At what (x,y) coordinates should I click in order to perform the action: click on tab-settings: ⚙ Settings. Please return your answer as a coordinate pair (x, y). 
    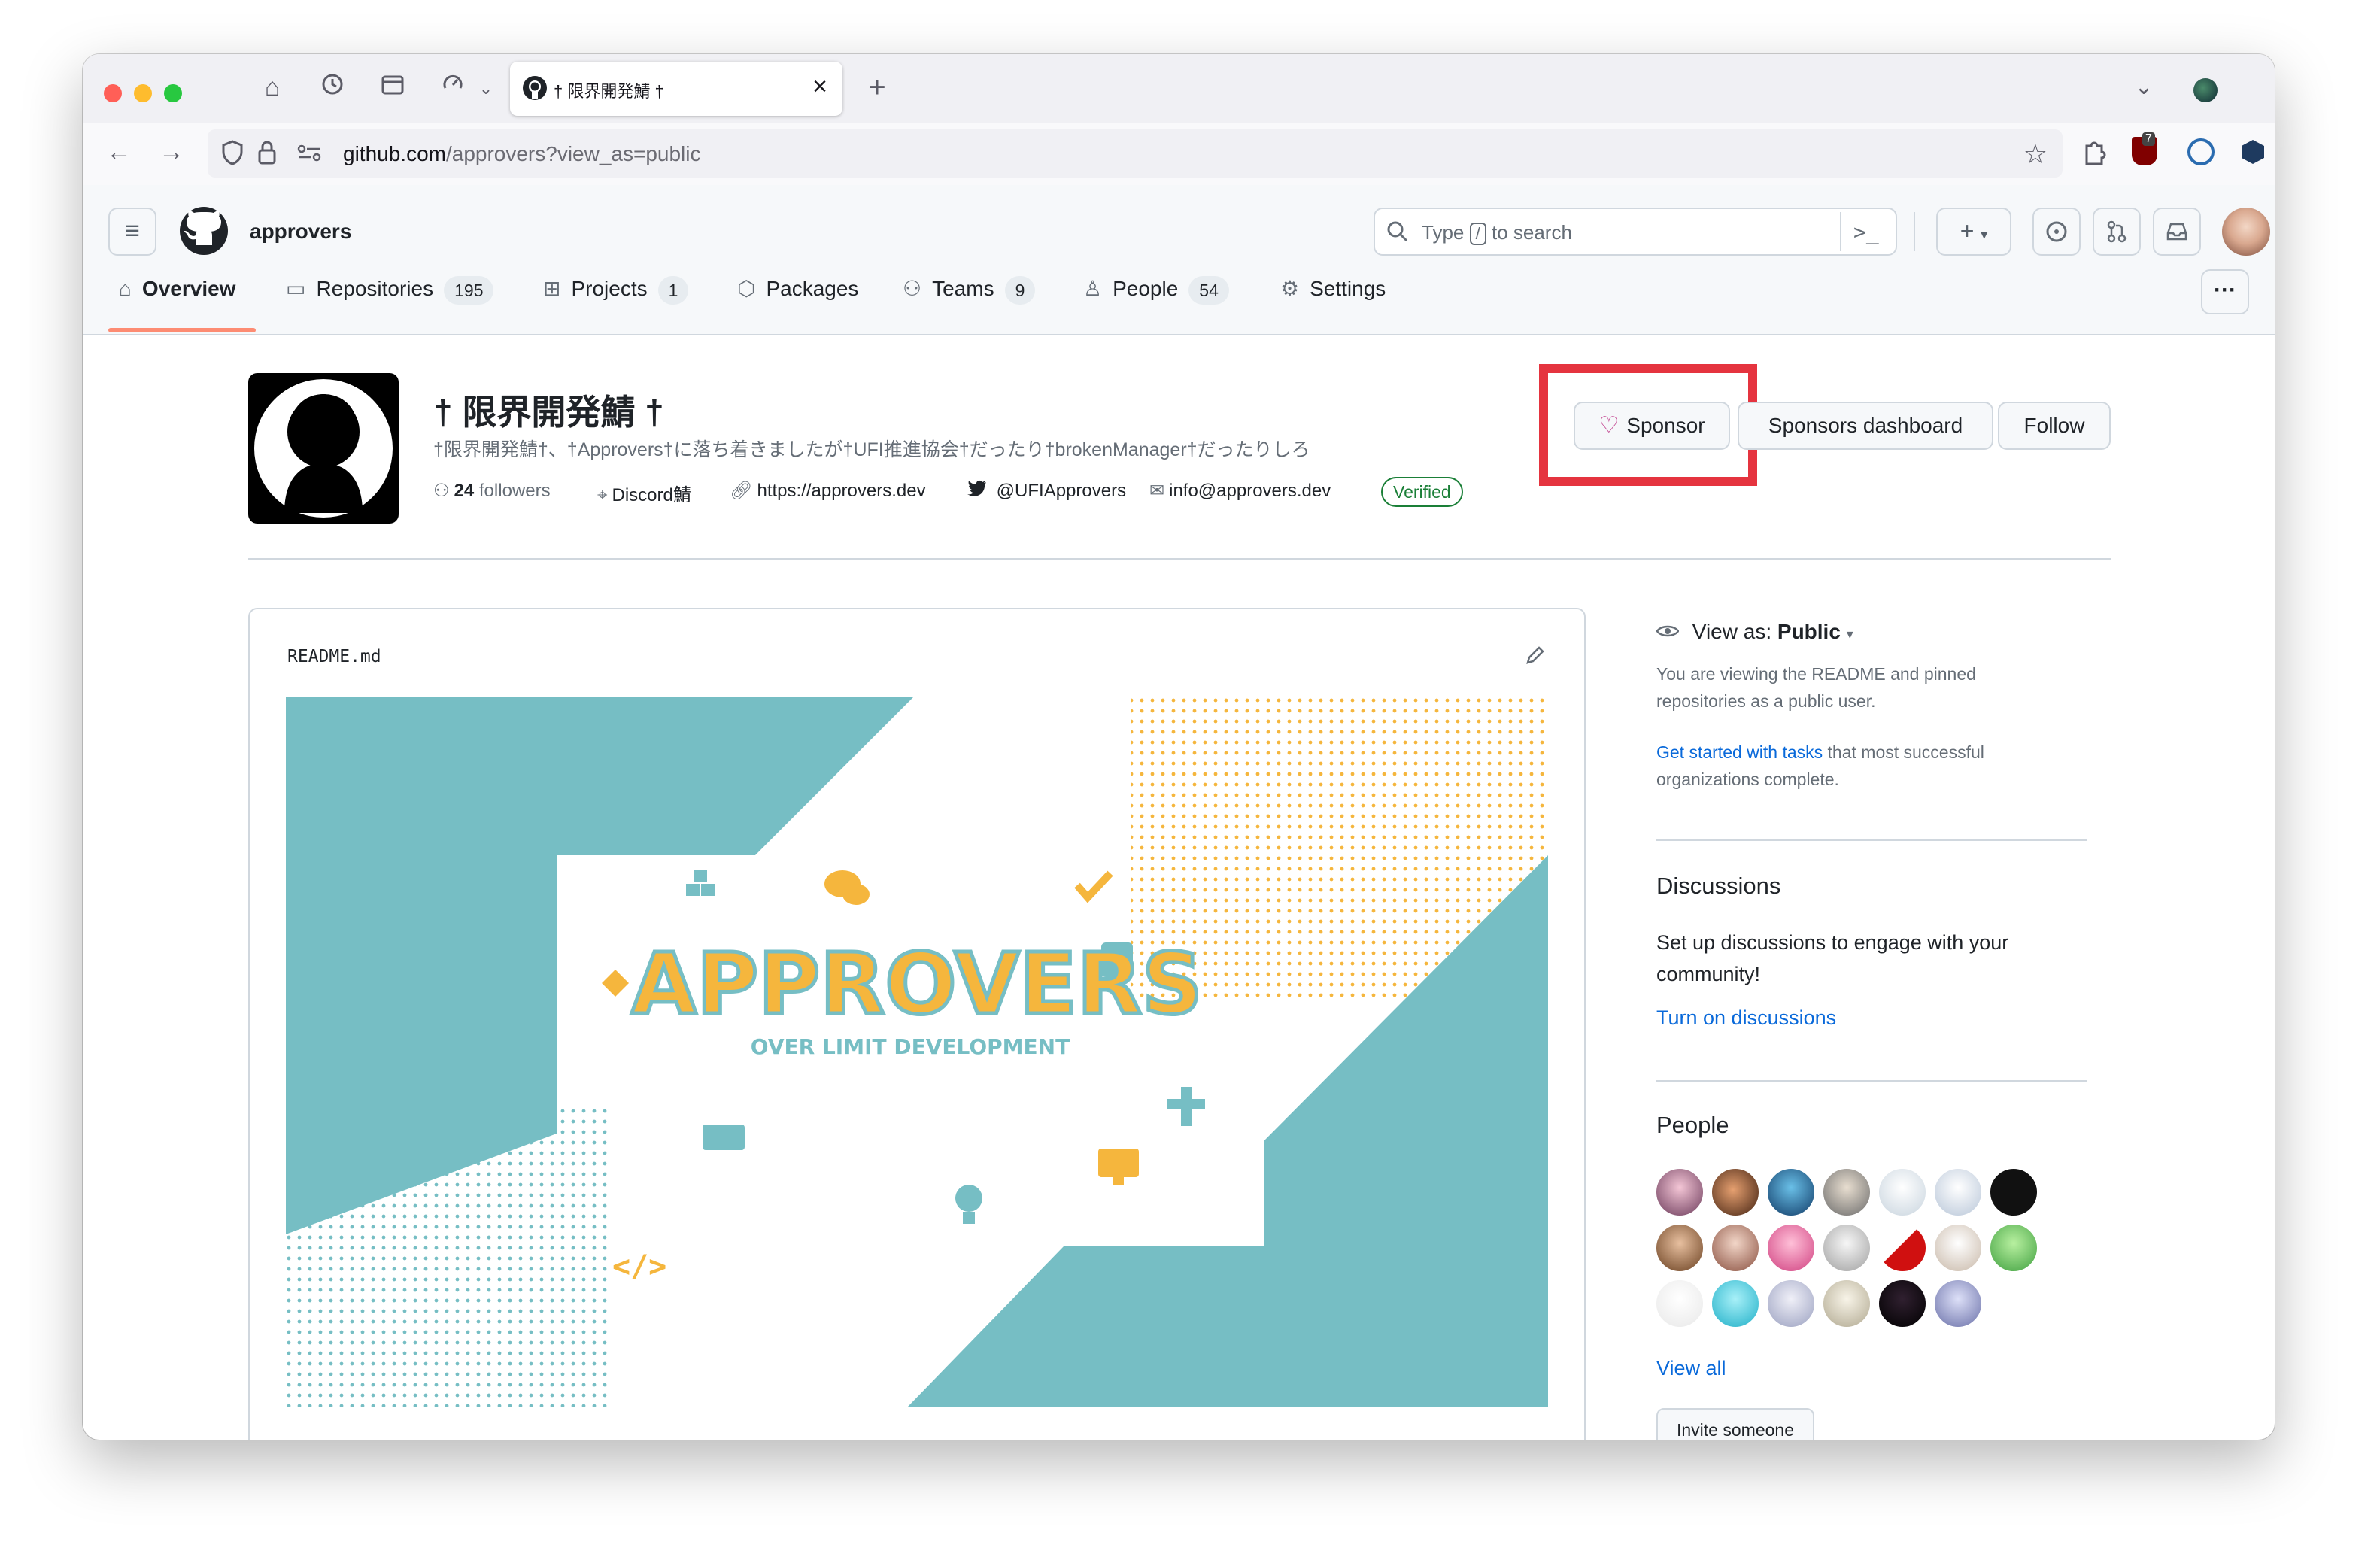
    Looking at the image, I should click on (1333, 289).